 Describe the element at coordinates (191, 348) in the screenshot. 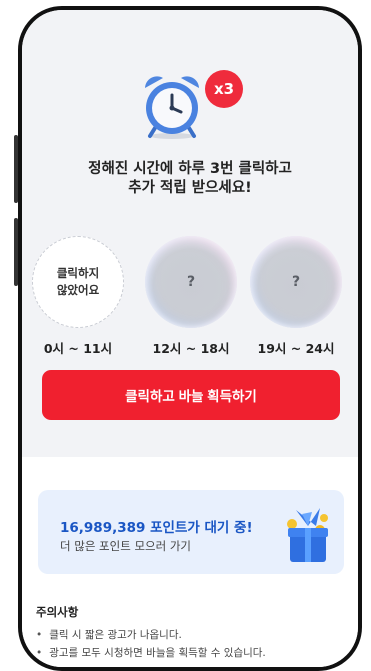

I see `slot-time-range: 12시 ~ 18시` at that location.